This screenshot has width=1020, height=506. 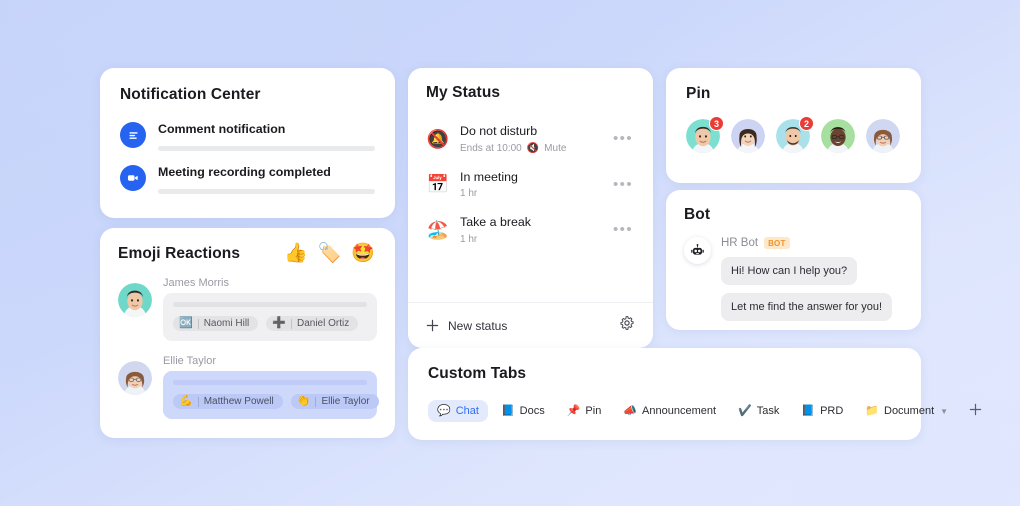 What do you see at coordinates (807, 307) in the screenshot?
I see `bot-message: Let me find the answer for you!` at bounding box center [807, 307].